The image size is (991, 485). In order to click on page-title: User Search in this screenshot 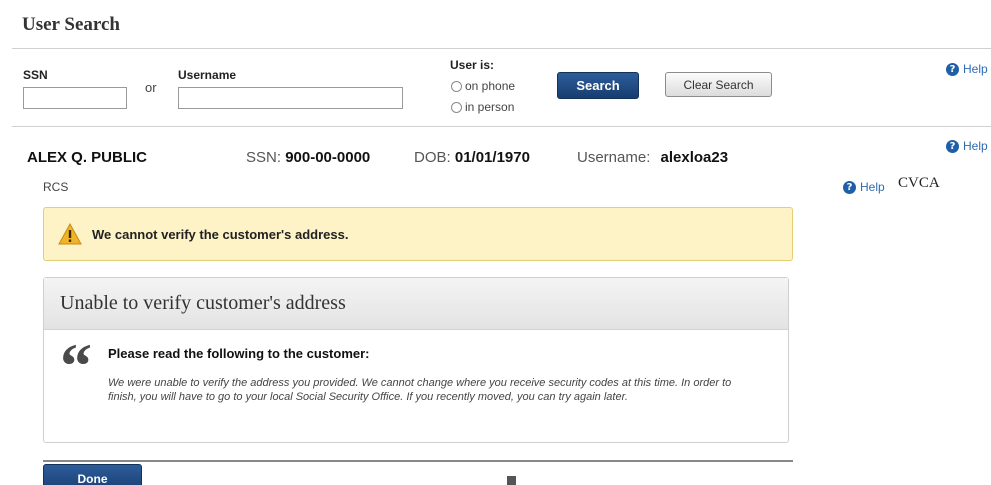, I will do `click(71, 24)`.